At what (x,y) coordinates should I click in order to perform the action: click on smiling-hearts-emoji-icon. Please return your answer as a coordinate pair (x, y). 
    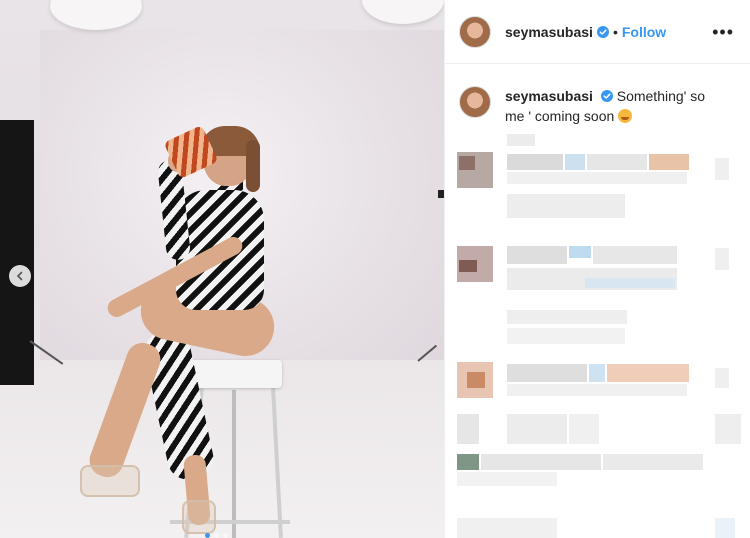
    Looking at the image, I should click on (625, 116).